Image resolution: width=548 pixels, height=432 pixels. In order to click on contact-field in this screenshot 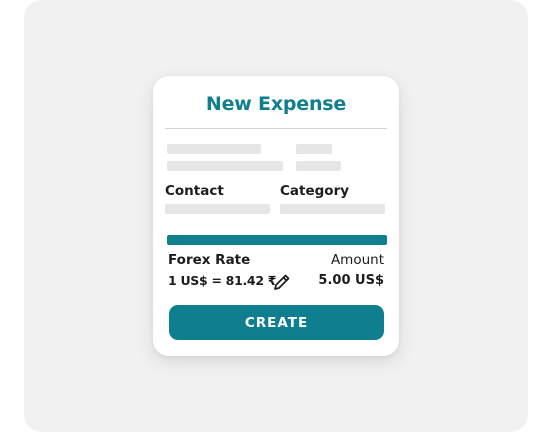, I will do `click(217, 209)`.